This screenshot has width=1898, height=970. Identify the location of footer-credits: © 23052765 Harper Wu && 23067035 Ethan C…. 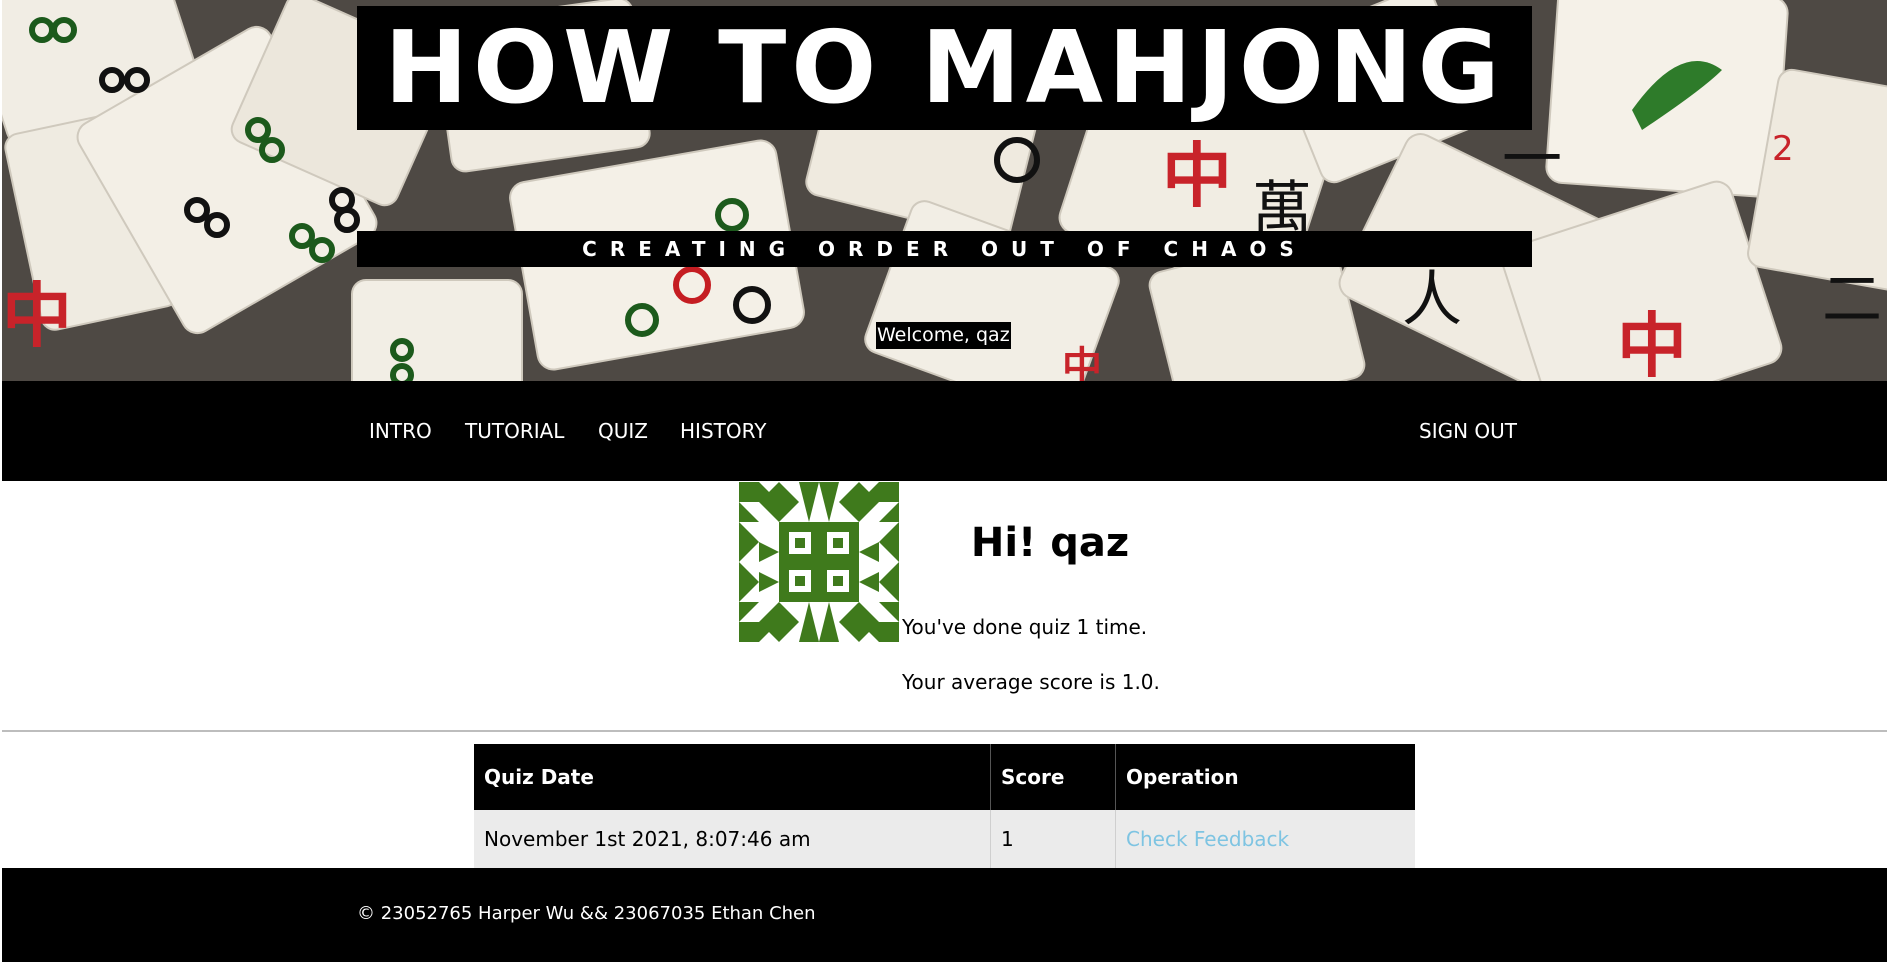
(586, 913).